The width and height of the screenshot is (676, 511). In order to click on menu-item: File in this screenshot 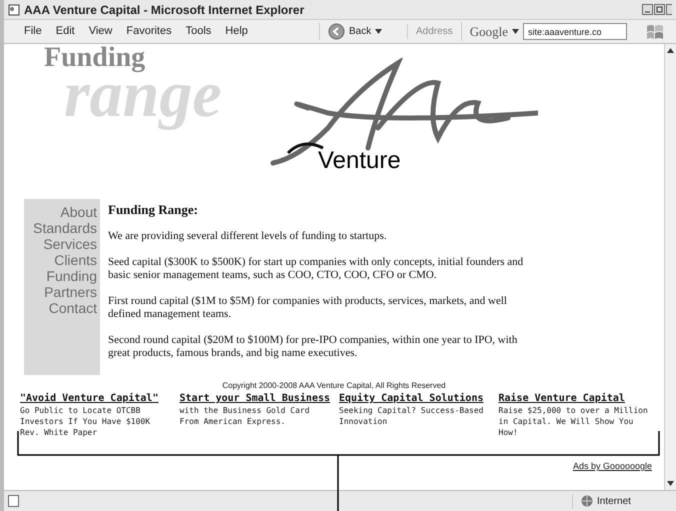, I will do `click(33, 31)`.